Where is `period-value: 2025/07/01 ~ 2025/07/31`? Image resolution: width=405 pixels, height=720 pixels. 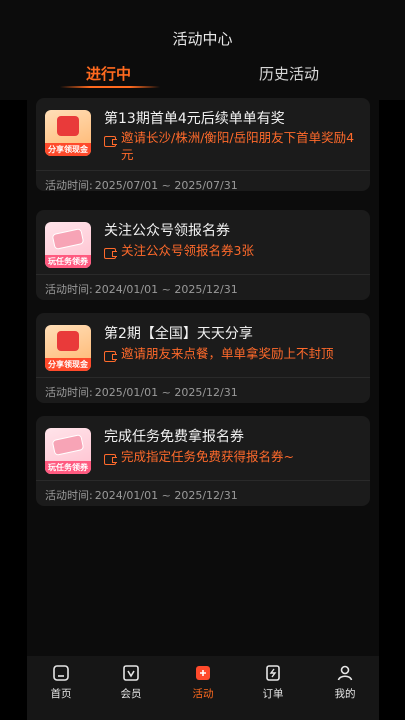
period-value: 2025/07/01 ~ 2025/07/31 is located at coordinates (166, 185).